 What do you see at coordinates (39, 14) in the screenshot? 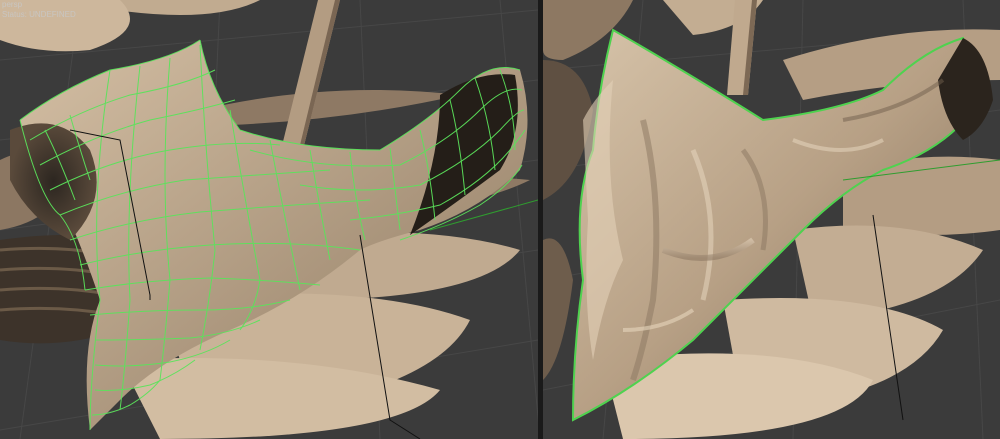
I see `hud-status-label: Status: UNDEFINED` at bounding box center [39, 14].